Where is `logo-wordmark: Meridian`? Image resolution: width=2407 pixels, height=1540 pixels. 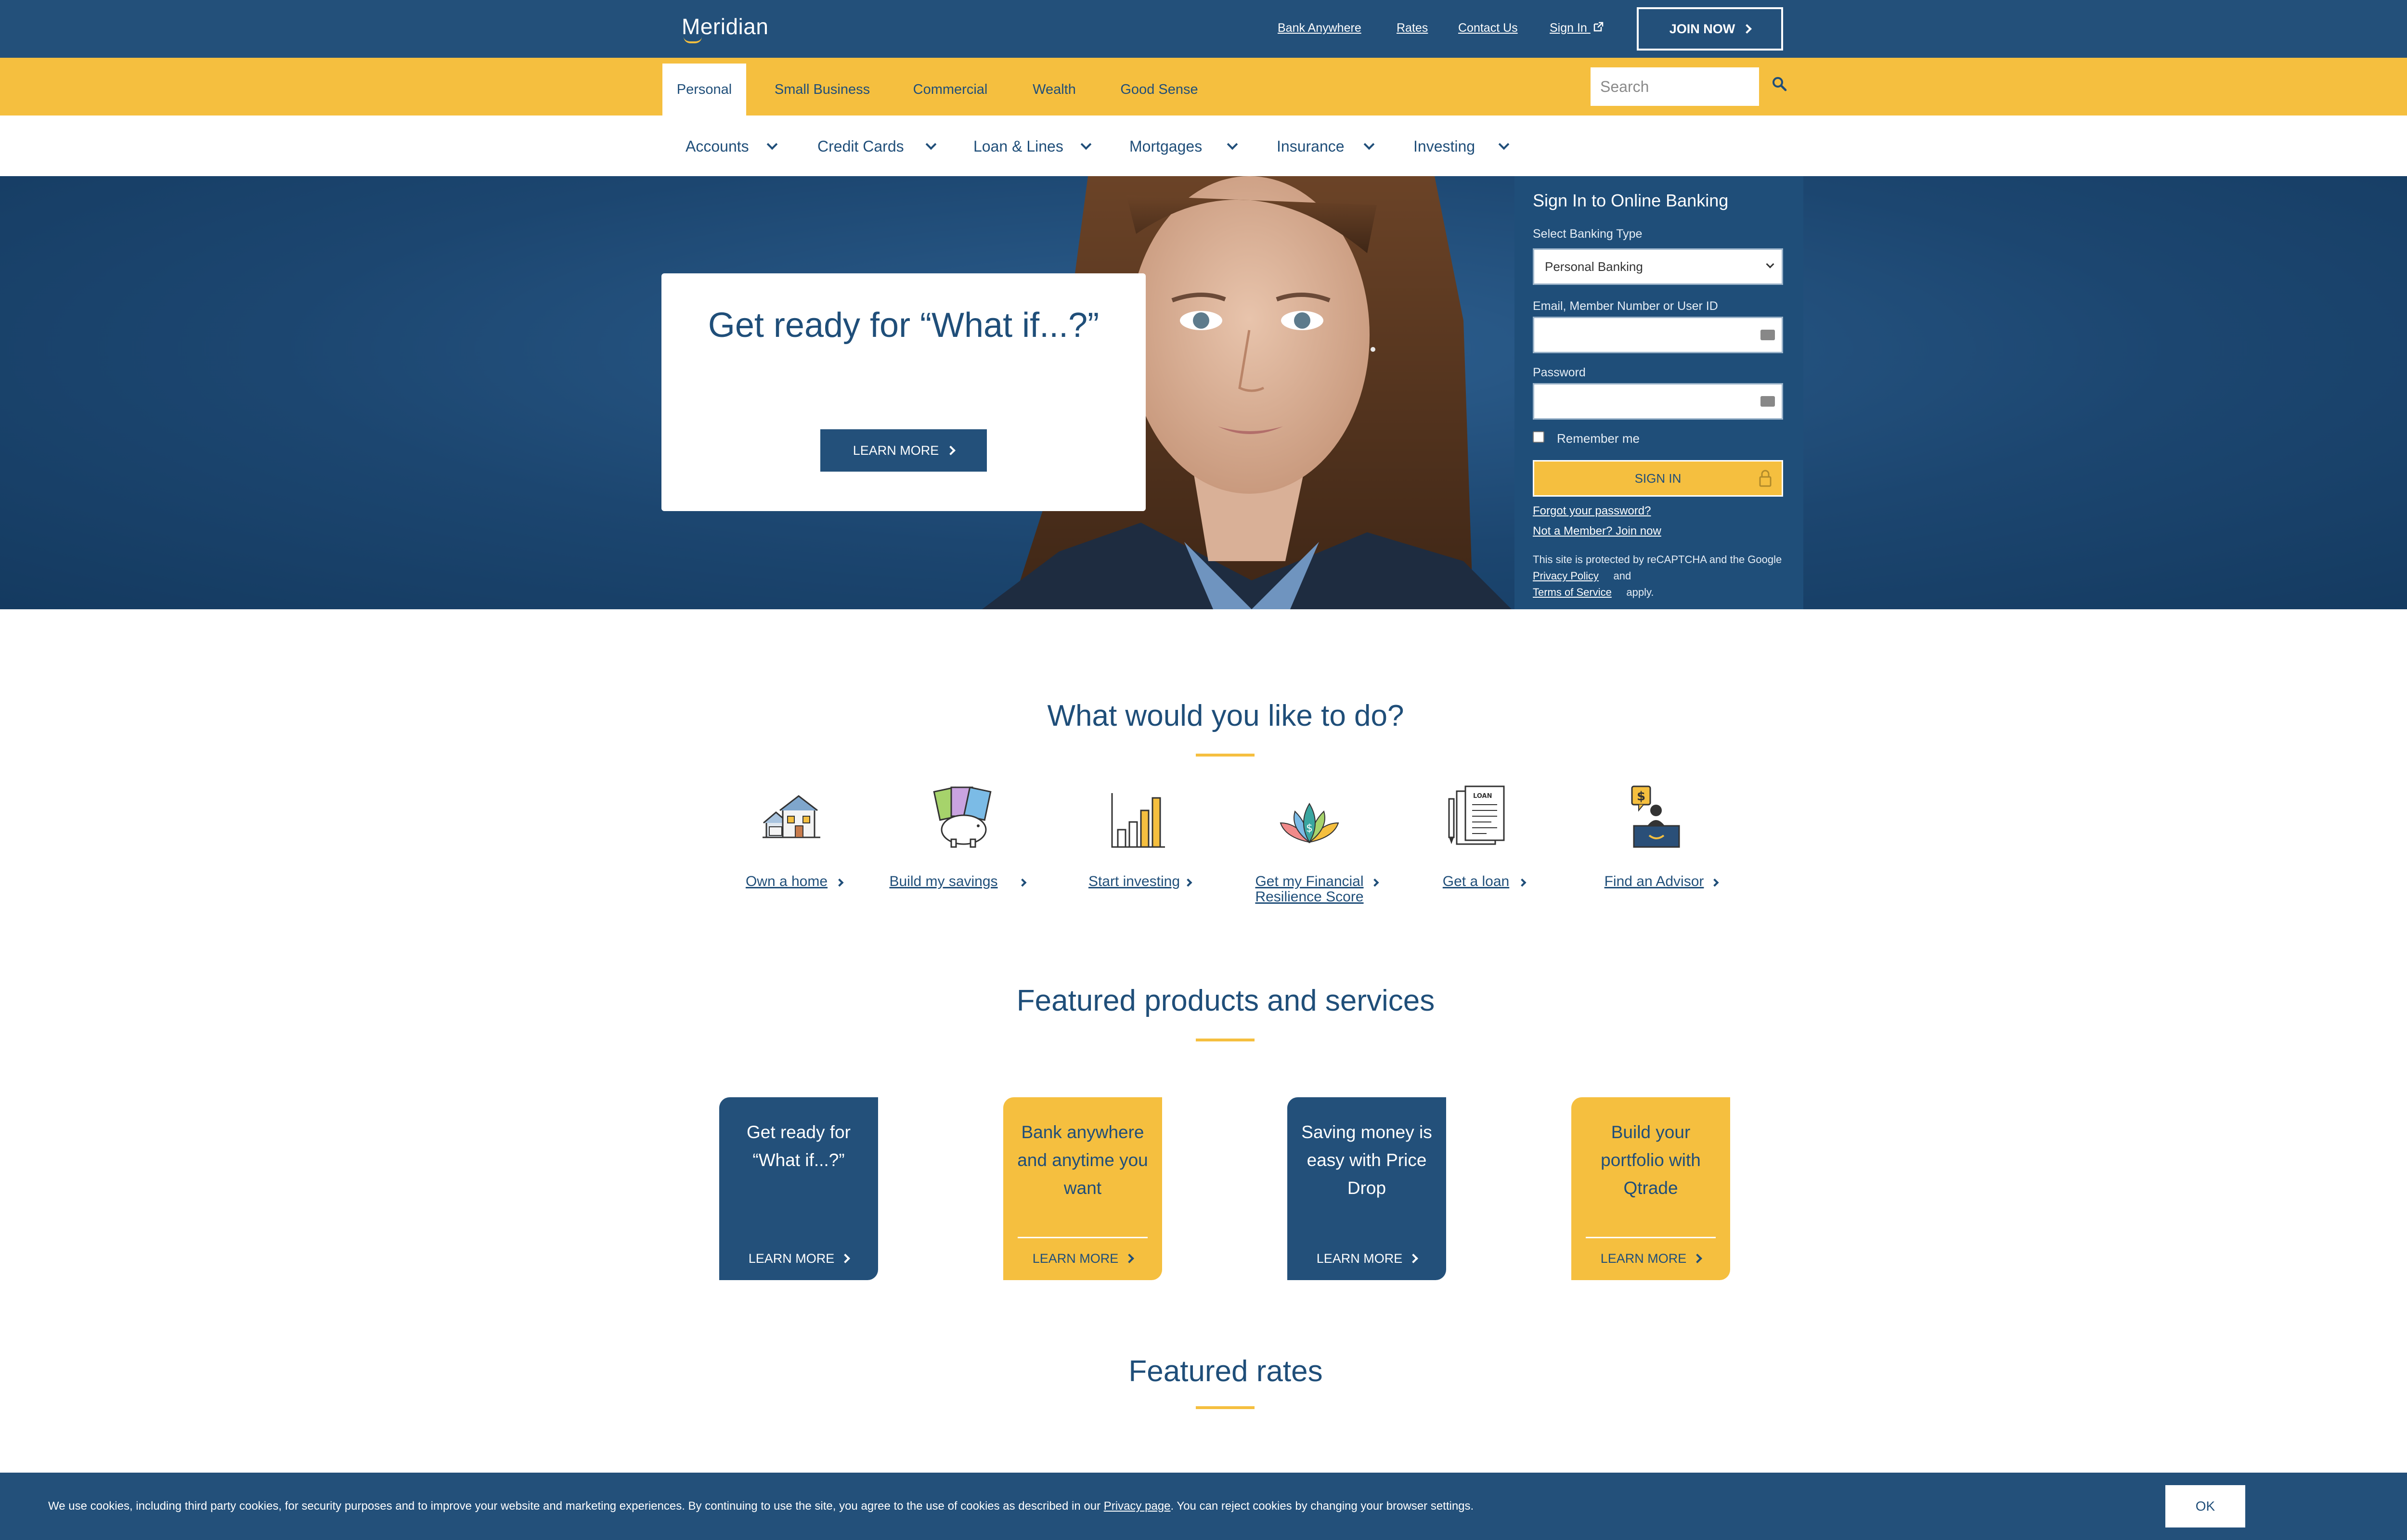 logo-wordmark: Meridian is located at coordinates (725, 26).